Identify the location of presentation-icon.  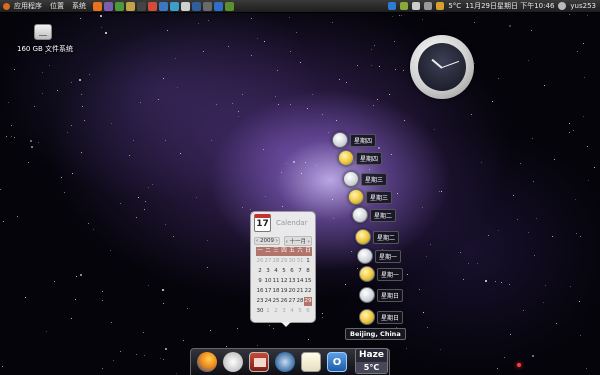
(259, 362).